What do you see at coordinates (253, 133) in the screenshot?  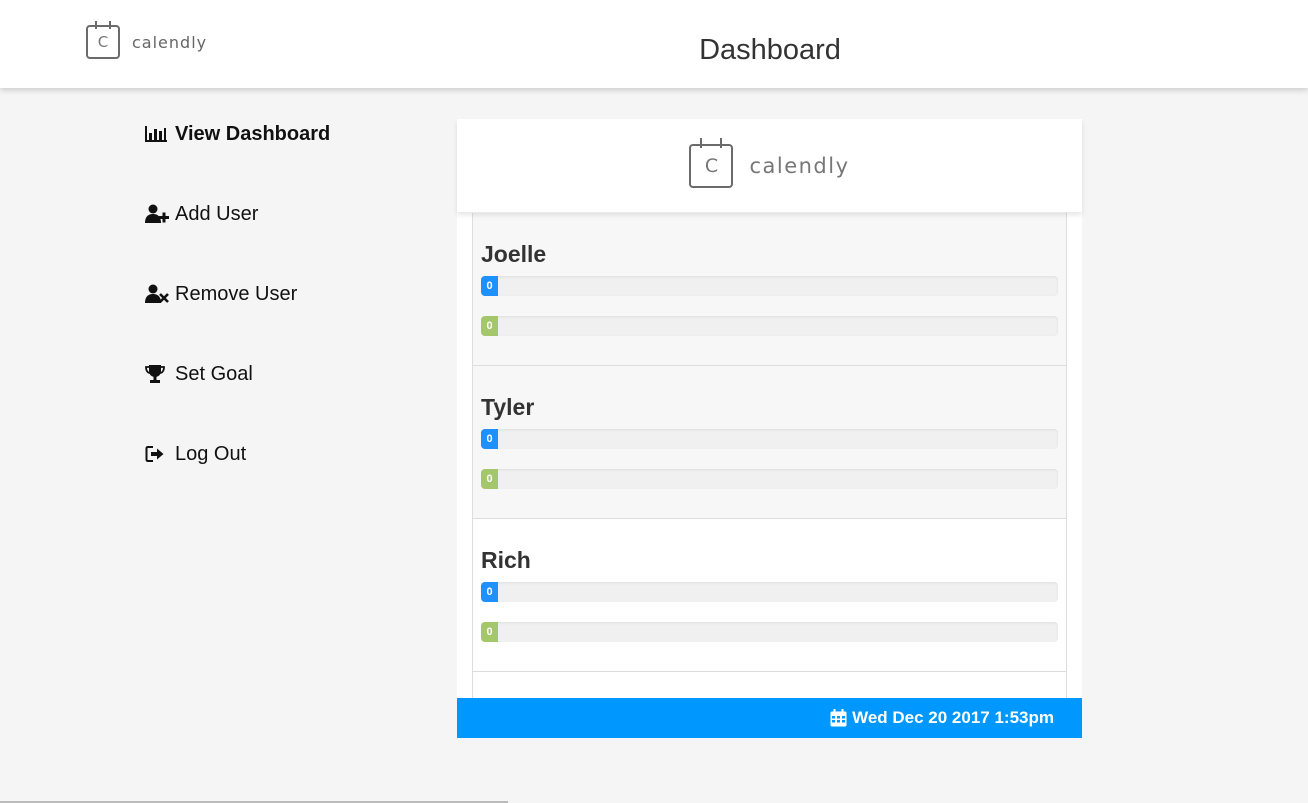 I see `sidebar-item-label: View Dashboard` at bounding box center [253, 133].